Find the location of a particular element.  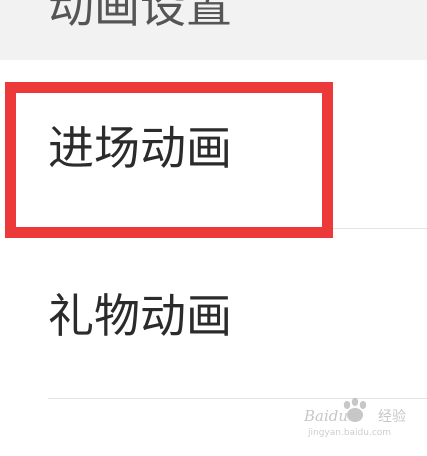

section-header-label: 动画设置 is located at coordinates (140, 16).